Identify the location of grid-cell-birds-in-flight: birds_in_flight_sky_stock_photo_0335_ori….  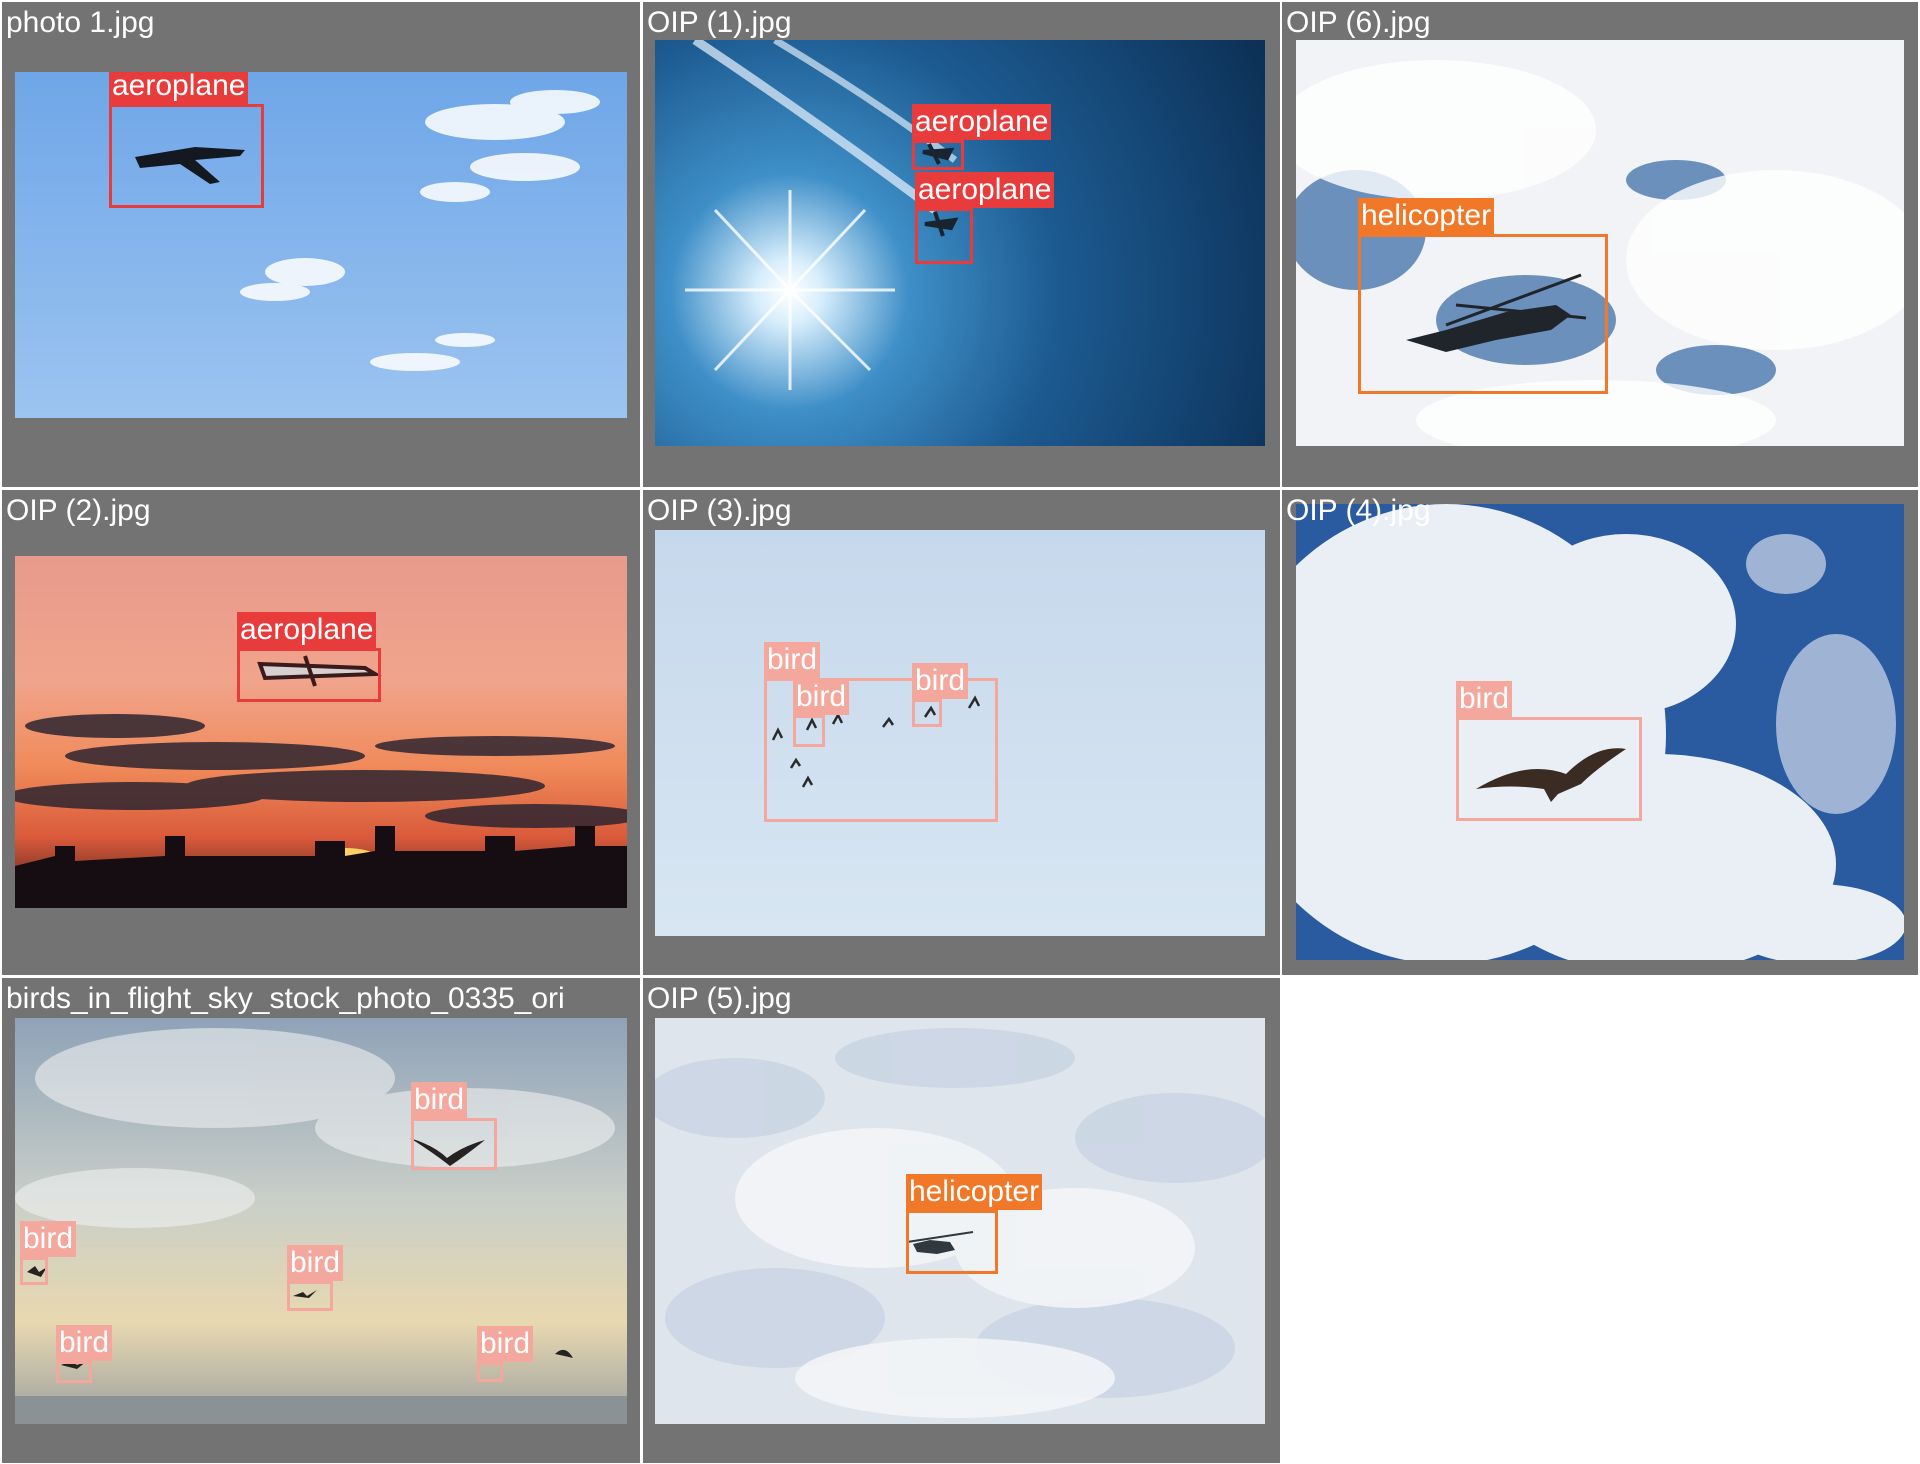
(321, 1220).